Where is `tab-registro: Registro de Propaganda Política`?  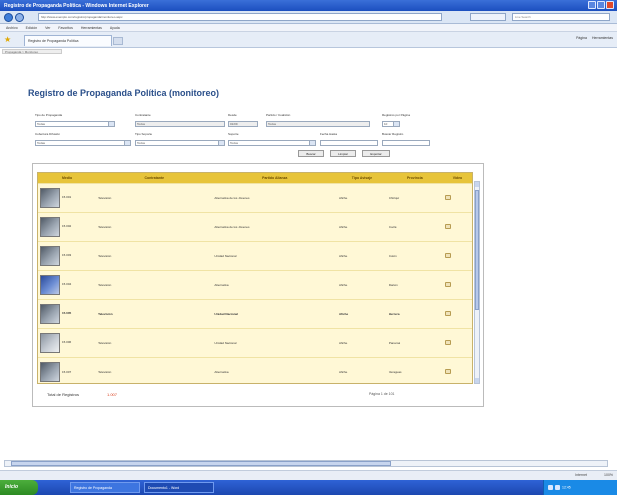 tab-registro: Registro de Propaganda Política is located at coordinates (68, 40).